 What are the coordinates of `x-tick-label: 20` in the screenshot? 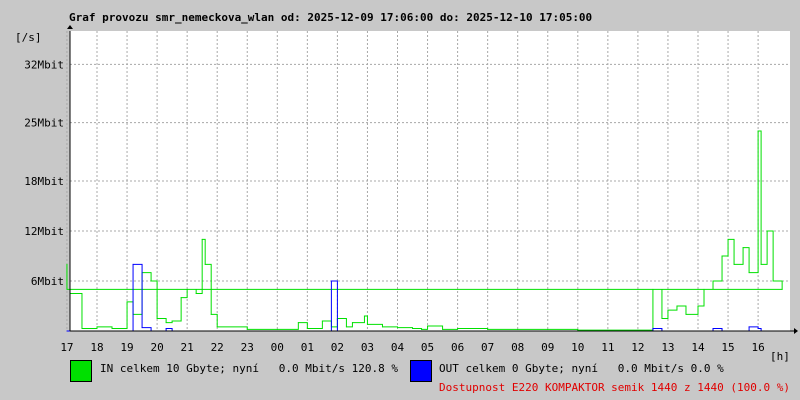 It's located at (156, 347).